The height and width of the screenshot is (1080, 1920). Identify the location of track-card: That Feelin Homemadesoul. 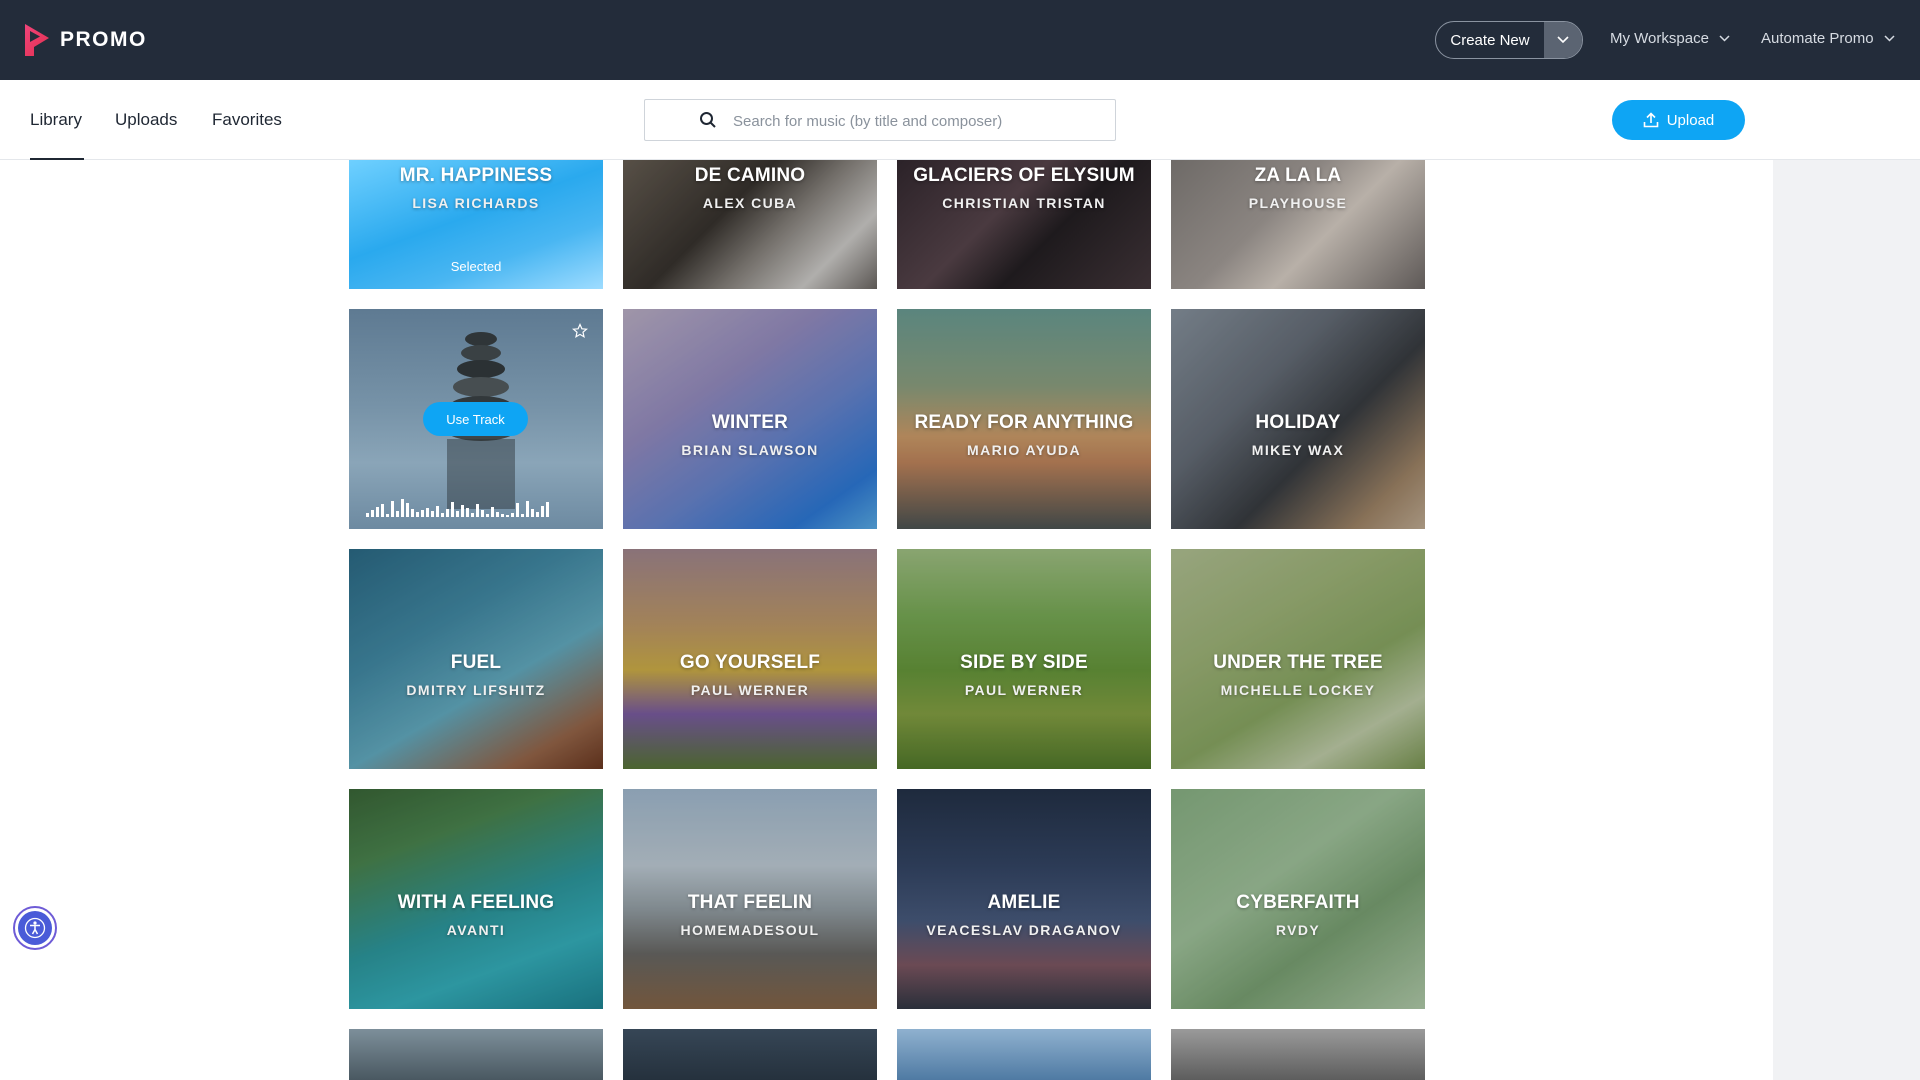
(750, 899).